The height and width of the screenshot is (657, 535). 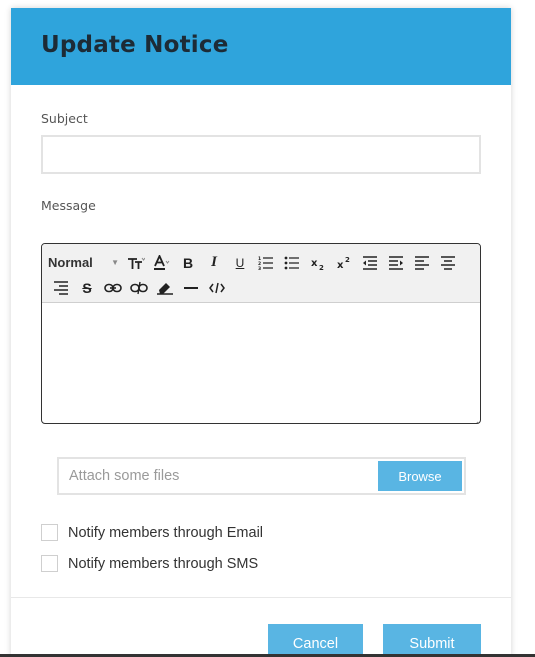 I want to click on notify-sms-checkbox, so click(x=49, y=563).